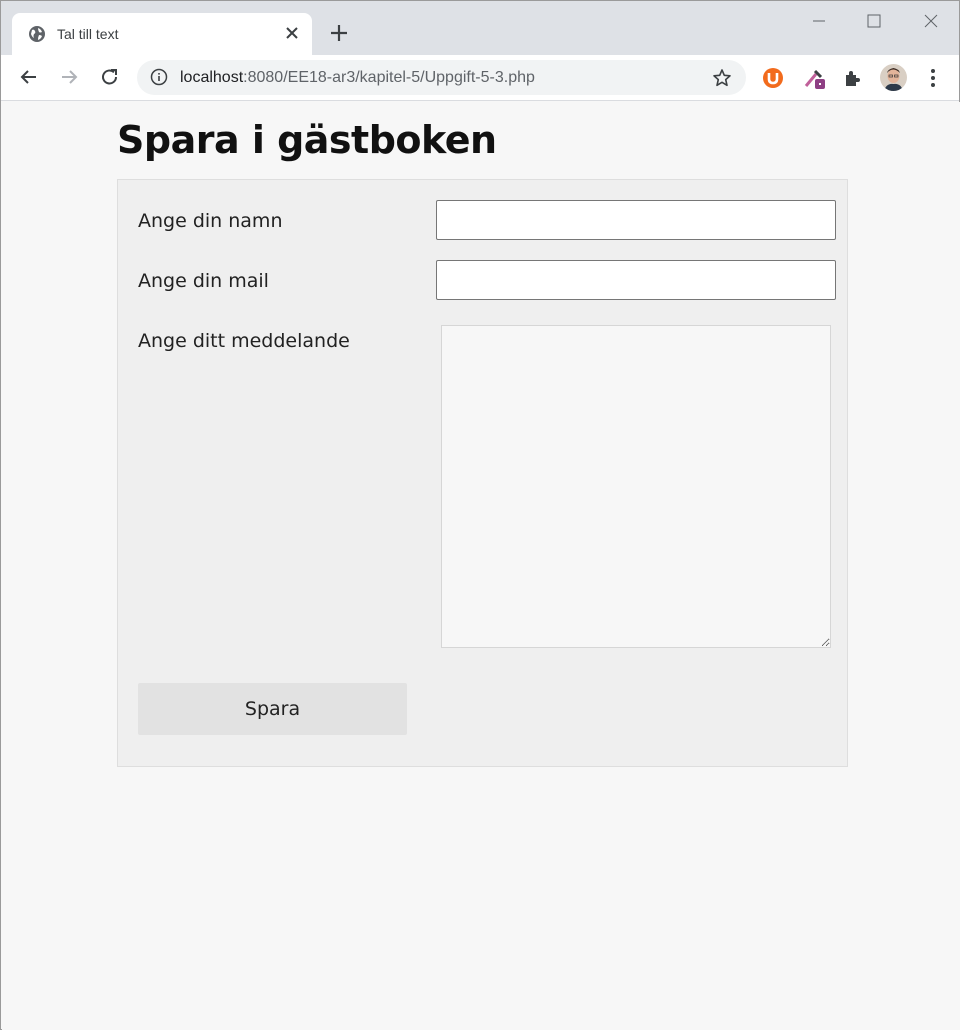 The height and width of the screenshot is (1030, 960). Describe the element at coordinates (636, 220) in the screenshot. I see `name-input` at that location.